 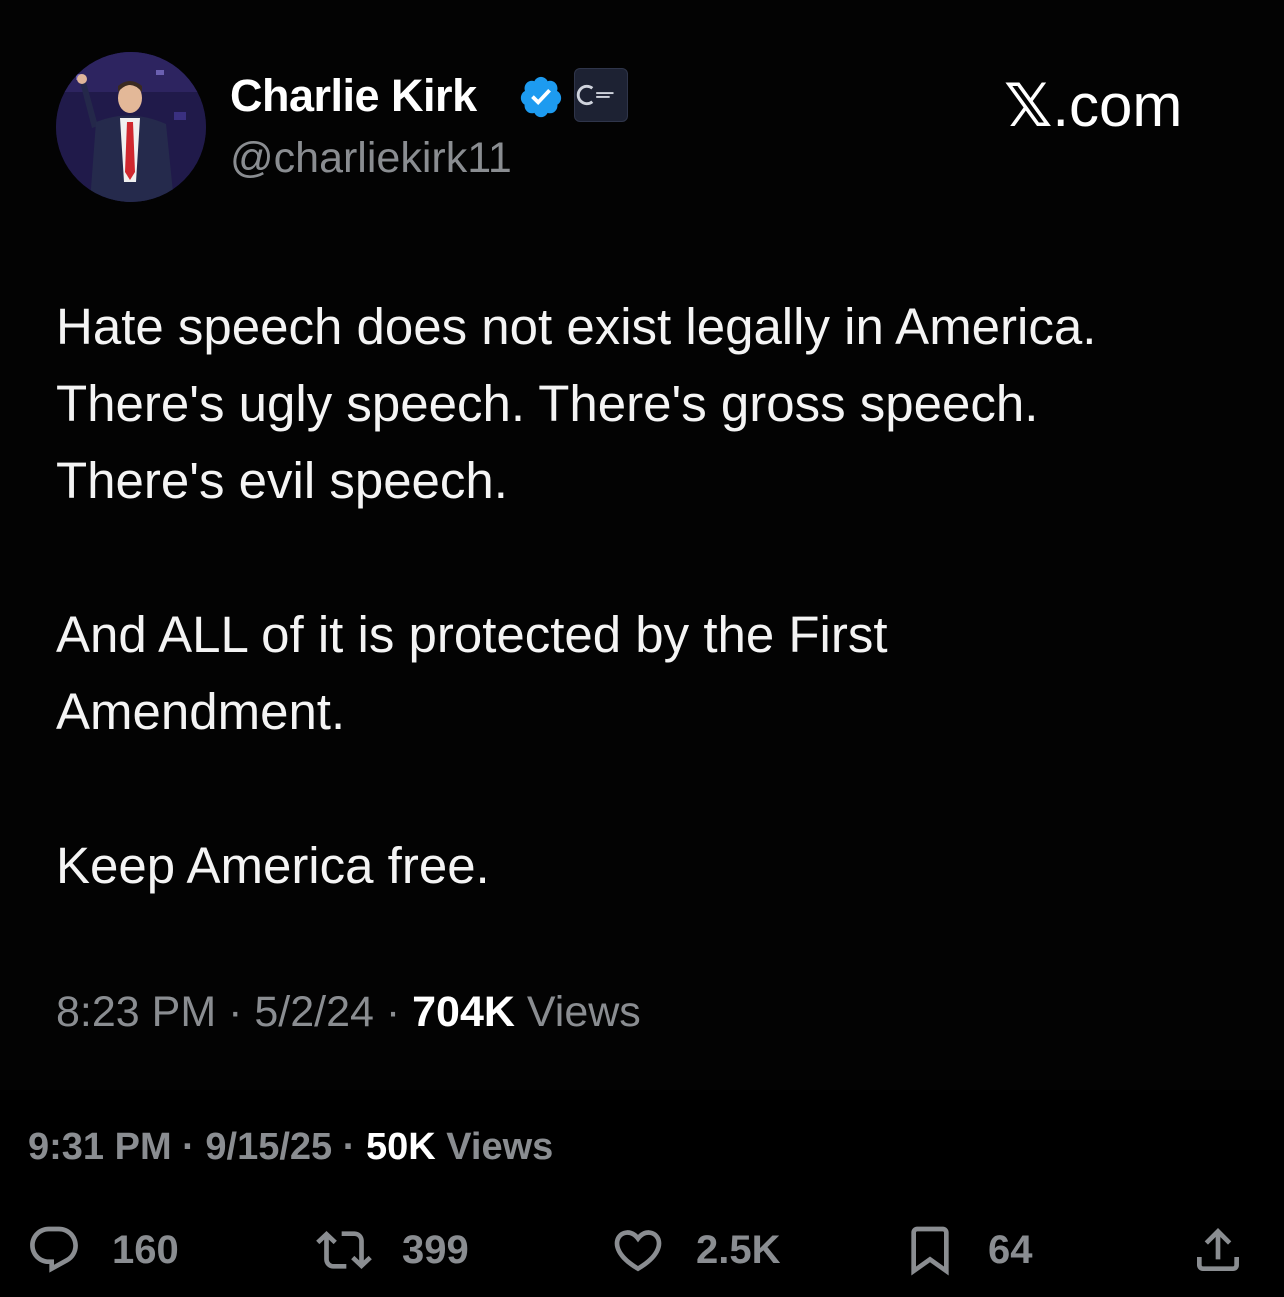 What do you see at coordinates (1010, 1249) in the screenshot?
I see `bookmark-count: 64` at bounding box center [1010, 1249].